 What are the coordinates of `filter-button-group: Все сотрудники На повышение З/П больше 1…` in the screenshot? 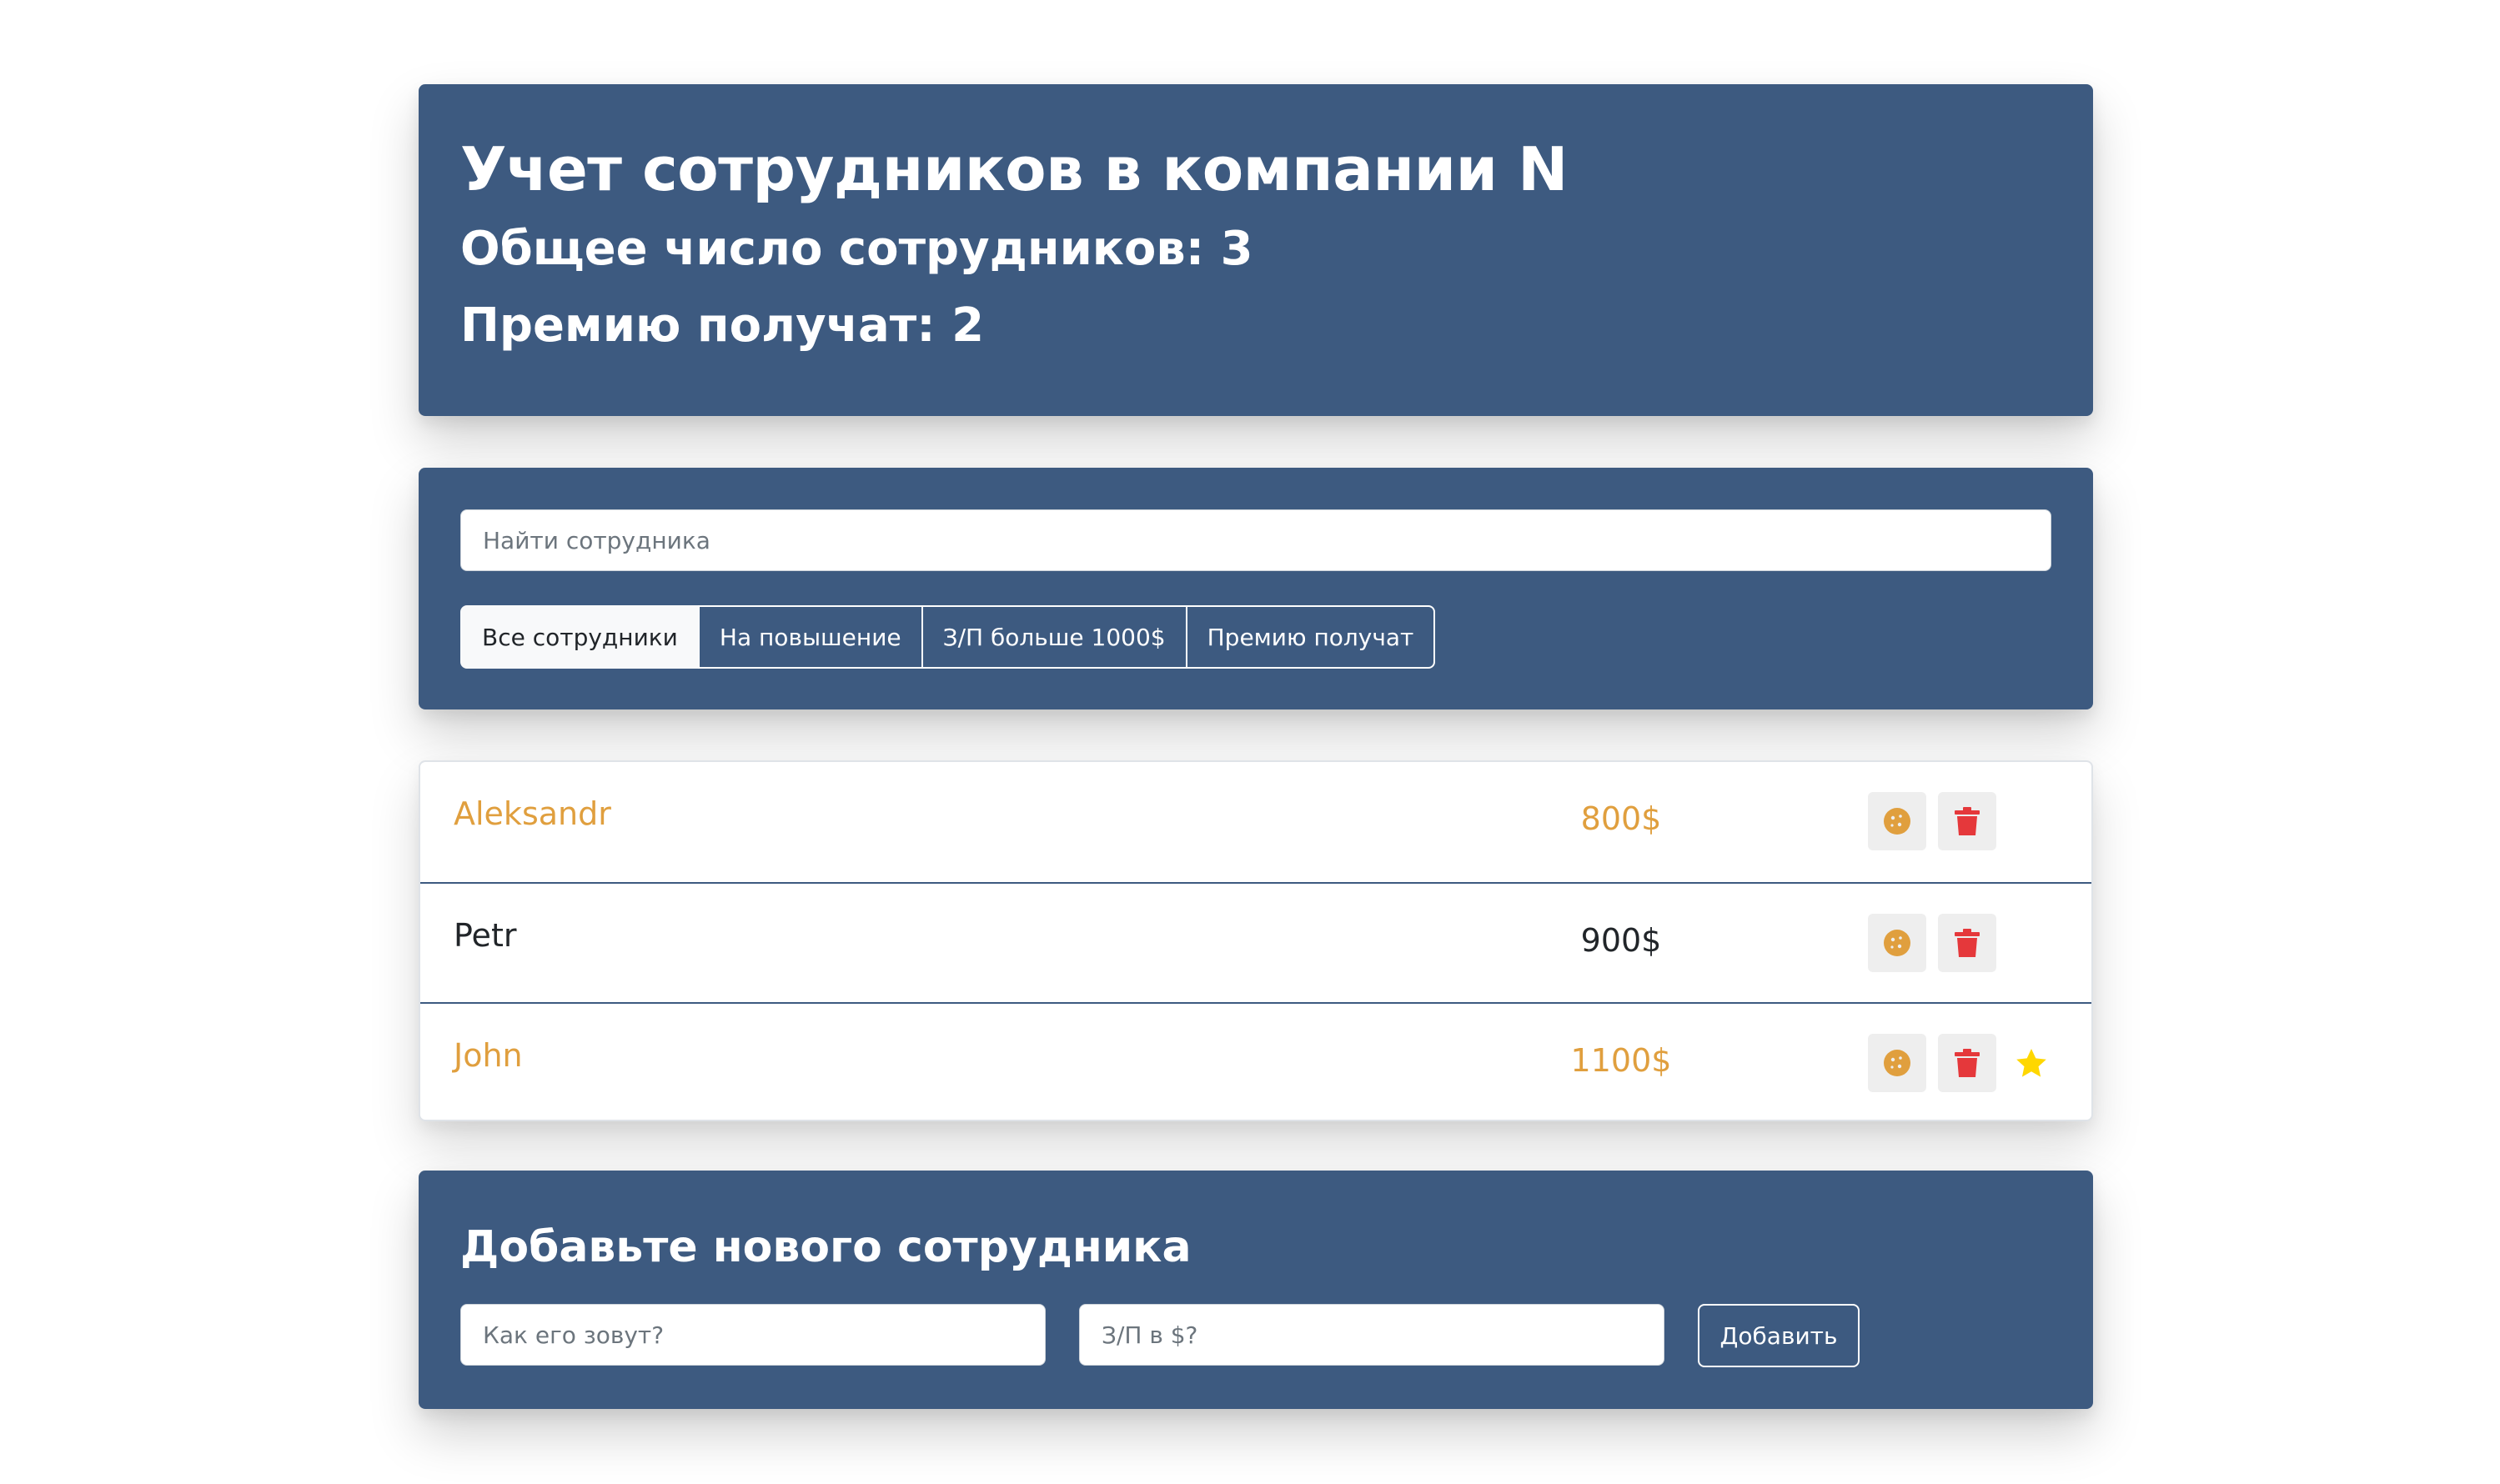 It's located at (948, 637).